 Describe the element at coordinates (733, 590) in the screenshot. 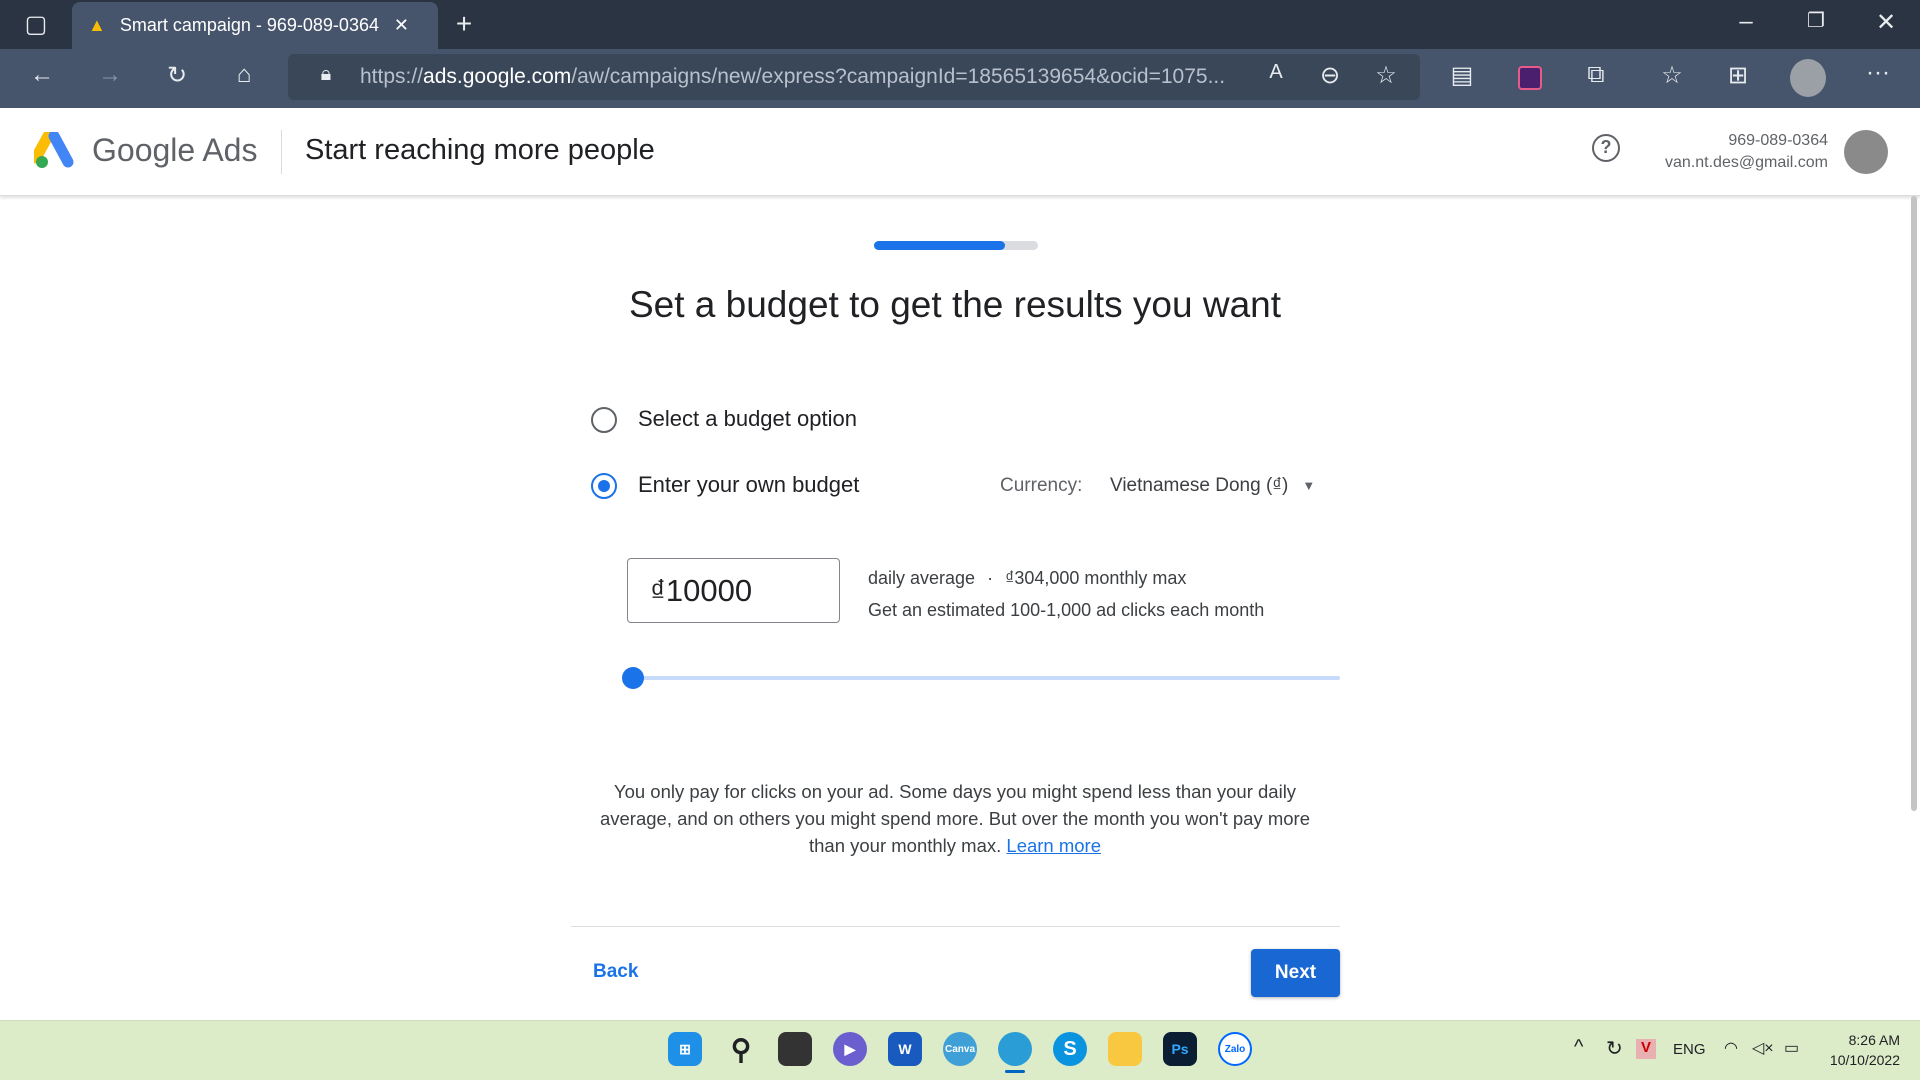

I see `budget-input: ₫10000` at that location.